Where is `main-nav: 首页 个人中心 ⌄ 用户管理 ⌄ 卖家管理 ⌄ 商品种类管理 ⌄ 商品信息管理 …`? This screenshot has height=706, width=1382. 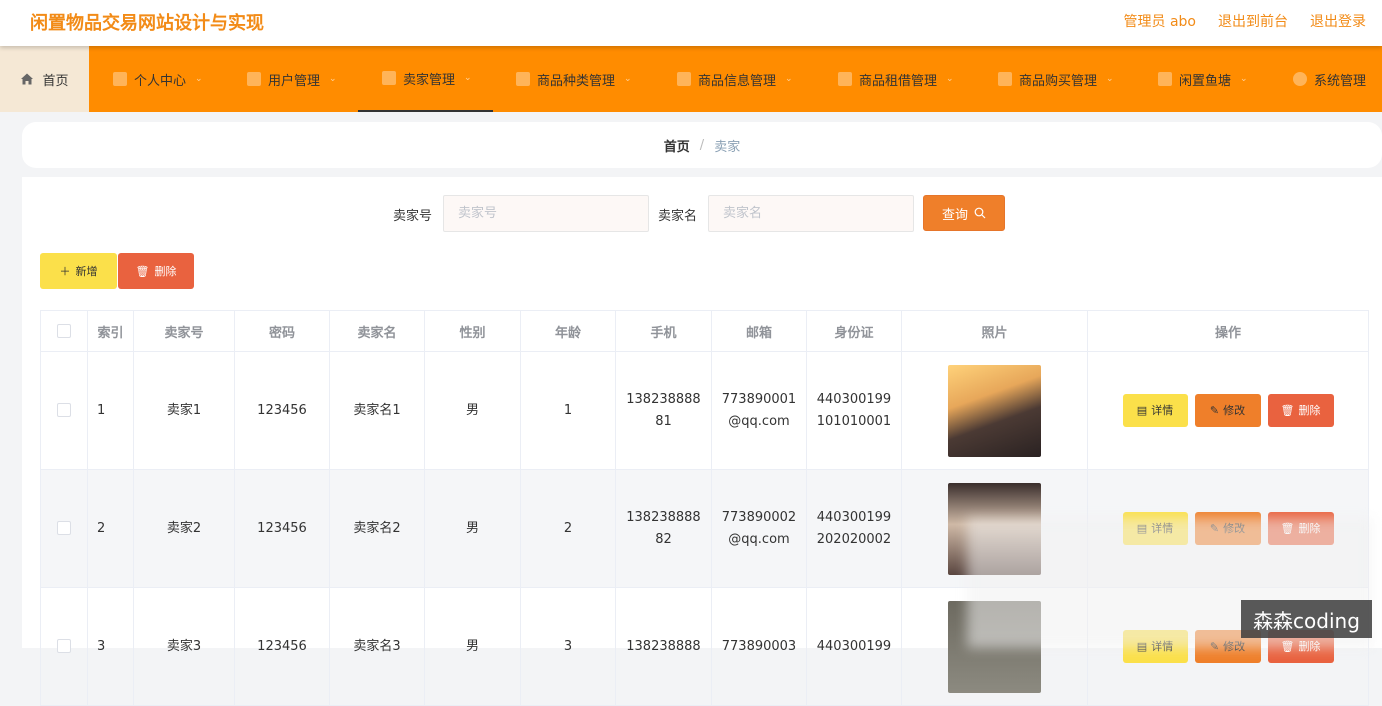
main-nav: 首页 个人中心 ⌄ 用户管理 ⌄ 卖家管理 ⌄ 商品种类管理 ⌄ 商品信息管理 … is located at coordinates (691, 79).